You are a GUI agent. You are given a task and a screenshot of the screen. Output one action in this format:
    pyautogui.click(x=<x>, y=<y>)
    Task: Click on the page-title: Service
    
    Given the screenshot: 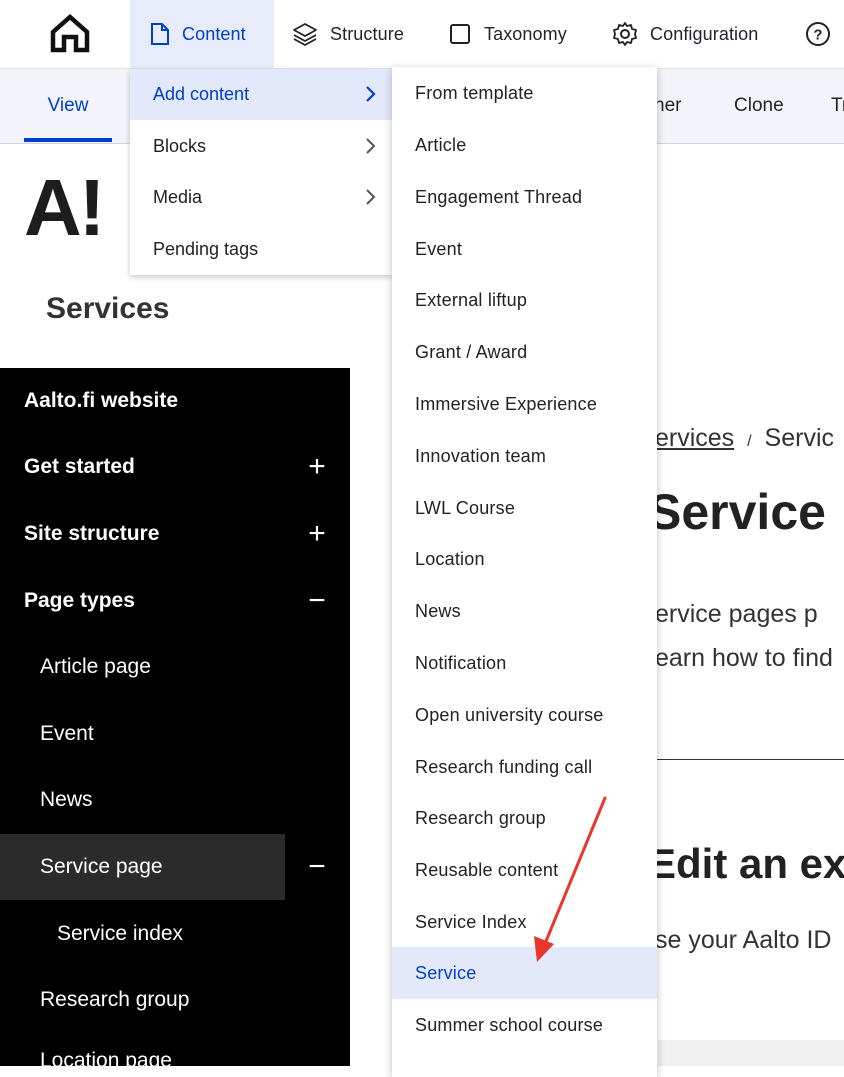 What is the action you would take?
    pyautogui.click(x=737, y=512)
    